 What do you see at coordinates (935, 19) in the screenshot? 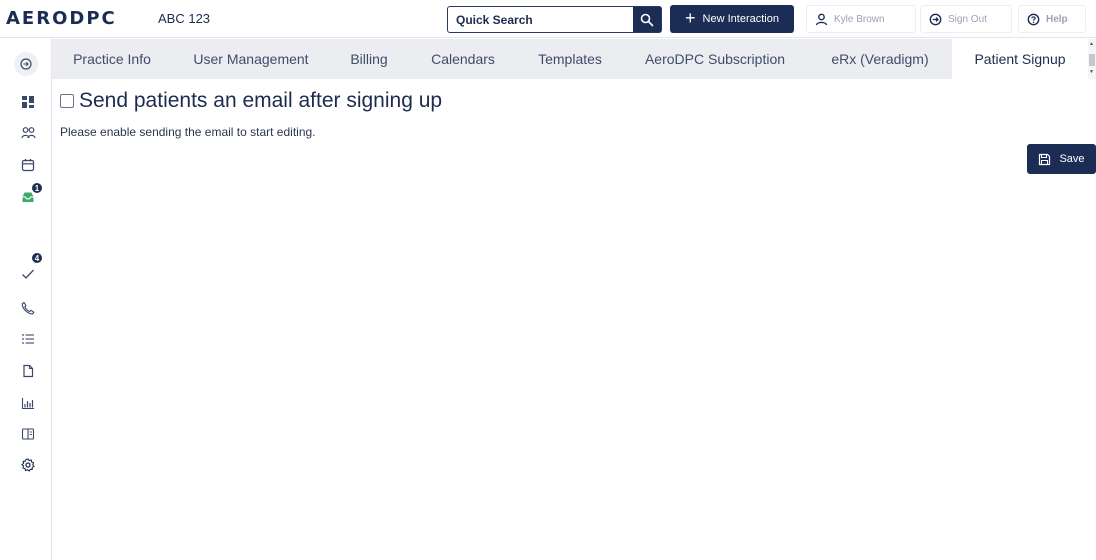
I see `sign-out-icon` at bounding box center [935, 19].